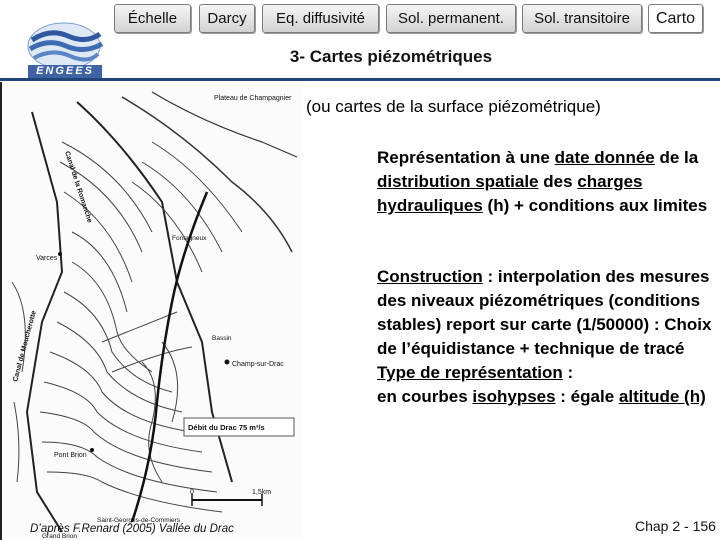 This screenshot has width=720, height=540. I want to click on tab-sol-permanent: Sol. permanent., so click(451, 18).